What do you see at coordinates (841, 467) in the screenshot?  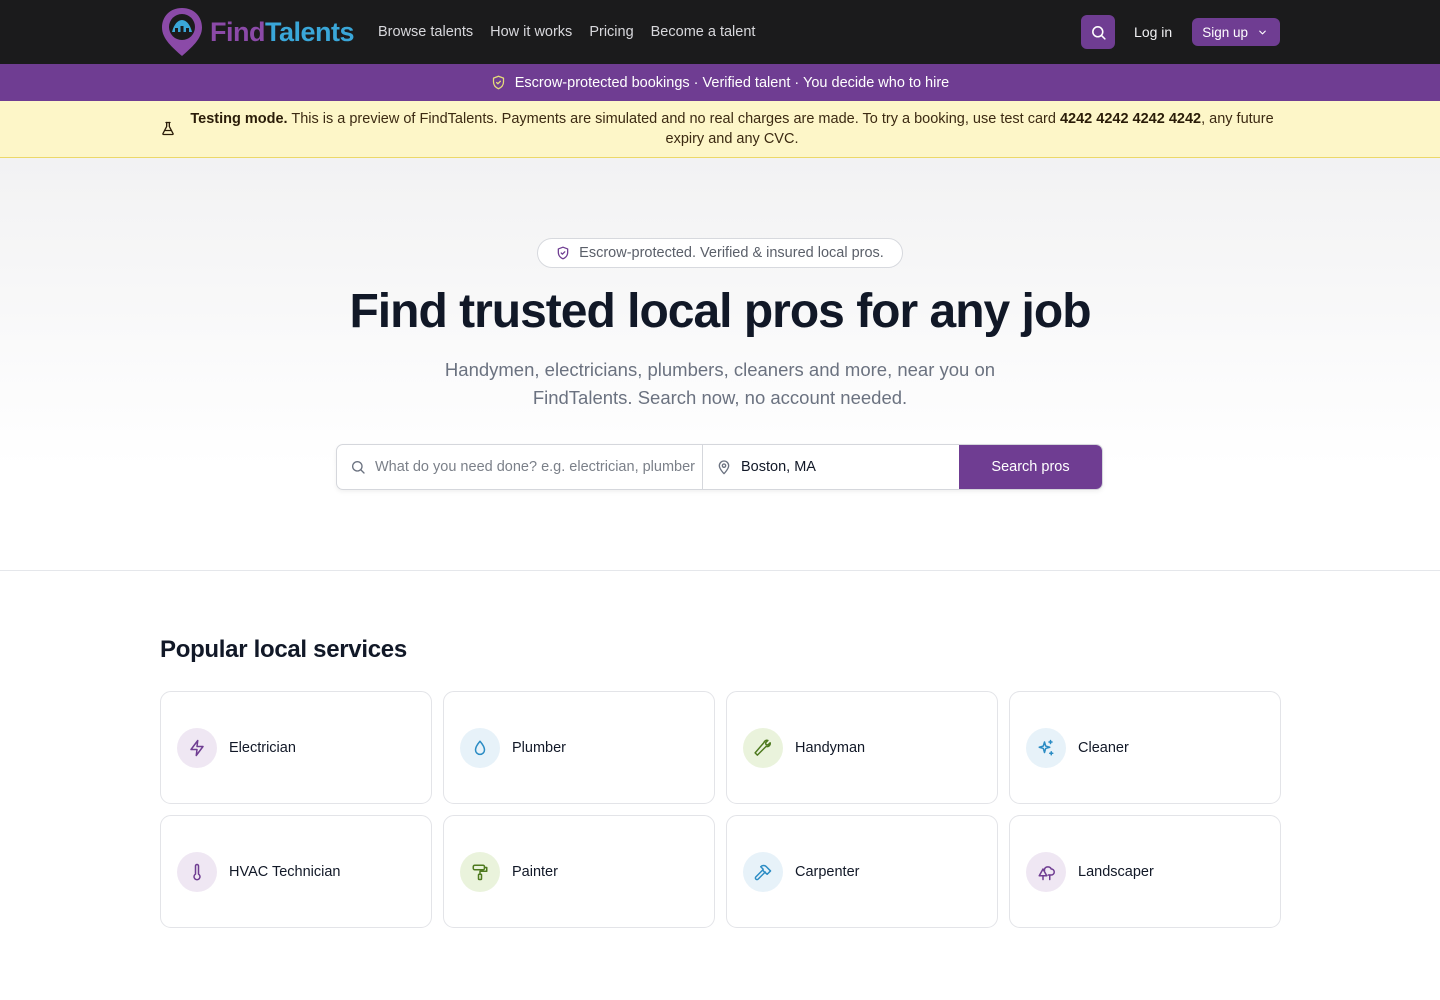 I see `location-input` at bounding box center [841, 467].